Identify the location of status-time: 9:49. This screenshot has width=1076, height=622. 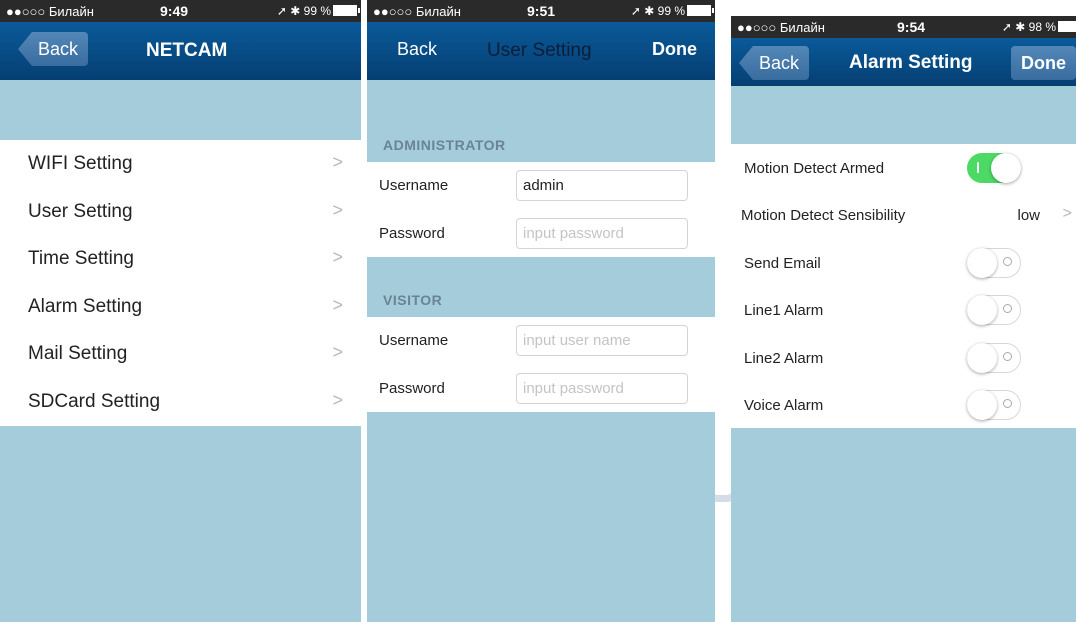
(174, 11).